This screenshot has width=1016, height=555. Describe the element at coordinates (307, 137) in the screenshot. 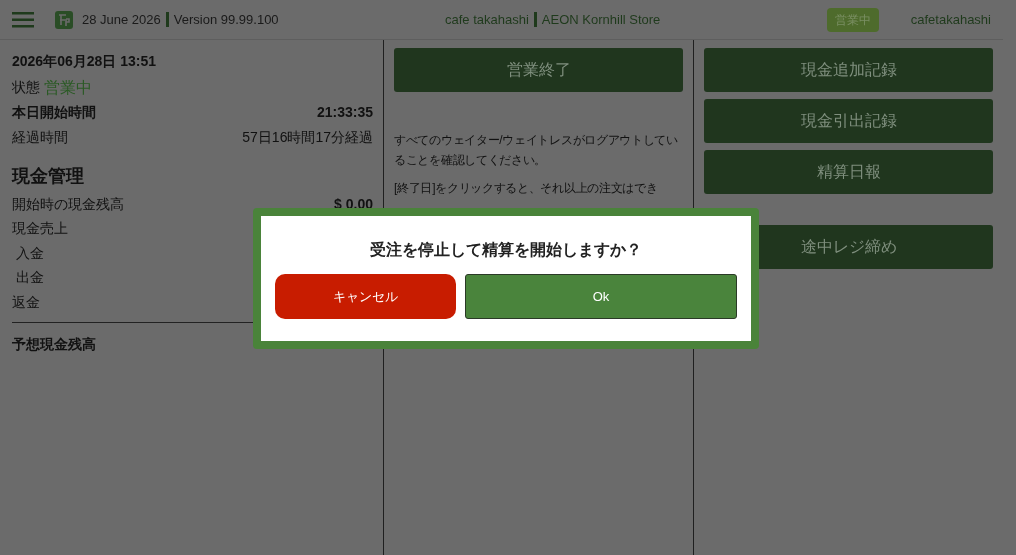

I see `row-value: 57日16時間17分経過` at that location.